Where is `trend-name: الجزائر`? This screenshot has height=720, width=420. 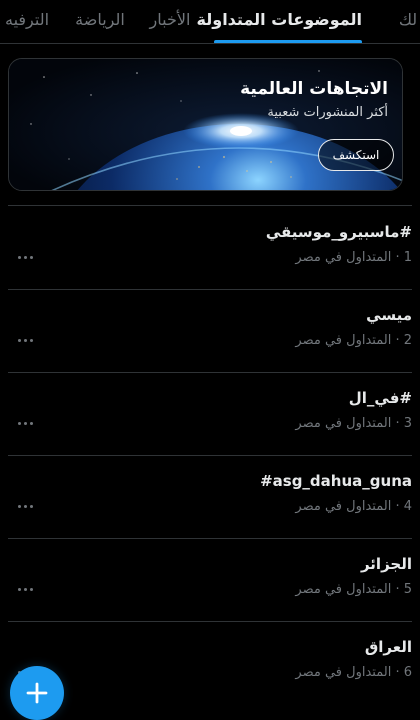 trend-name: الجزائر is located at coordinates (386, 564).